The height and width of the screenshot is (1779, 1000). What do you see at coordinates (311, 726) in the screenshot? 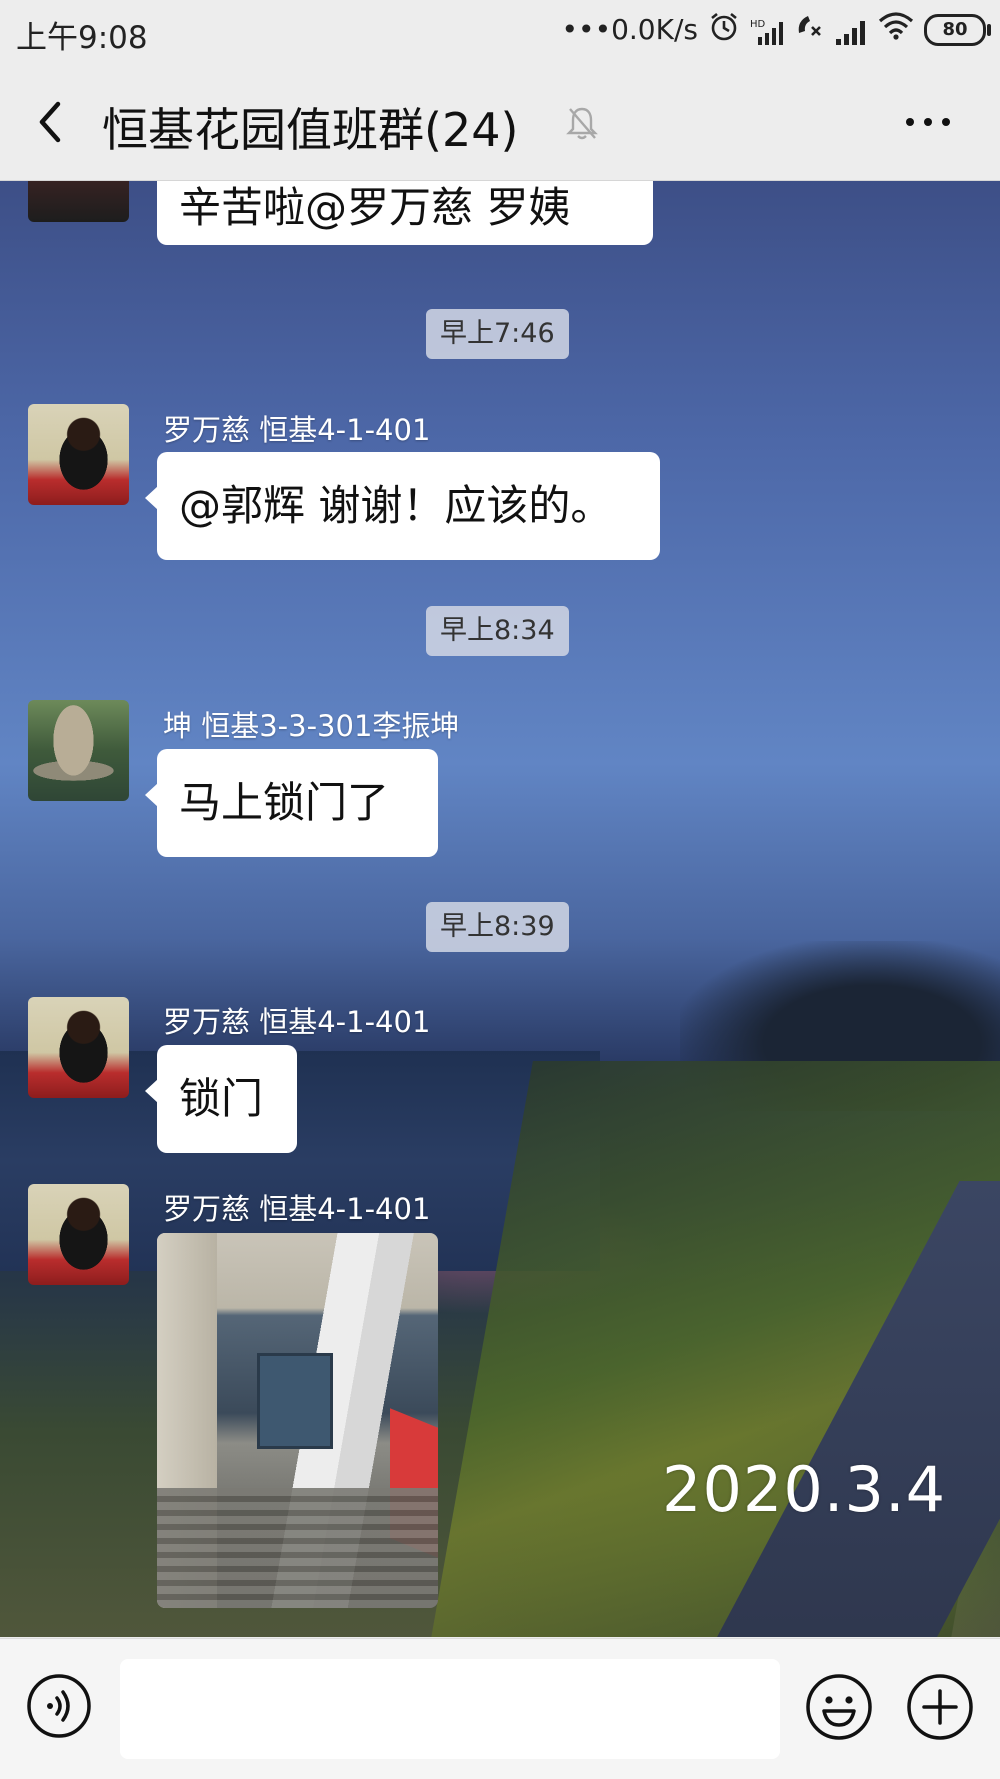
I see `sender-name: 坤 恒基3-3-301李振坤` at bounding box center [311, 726].